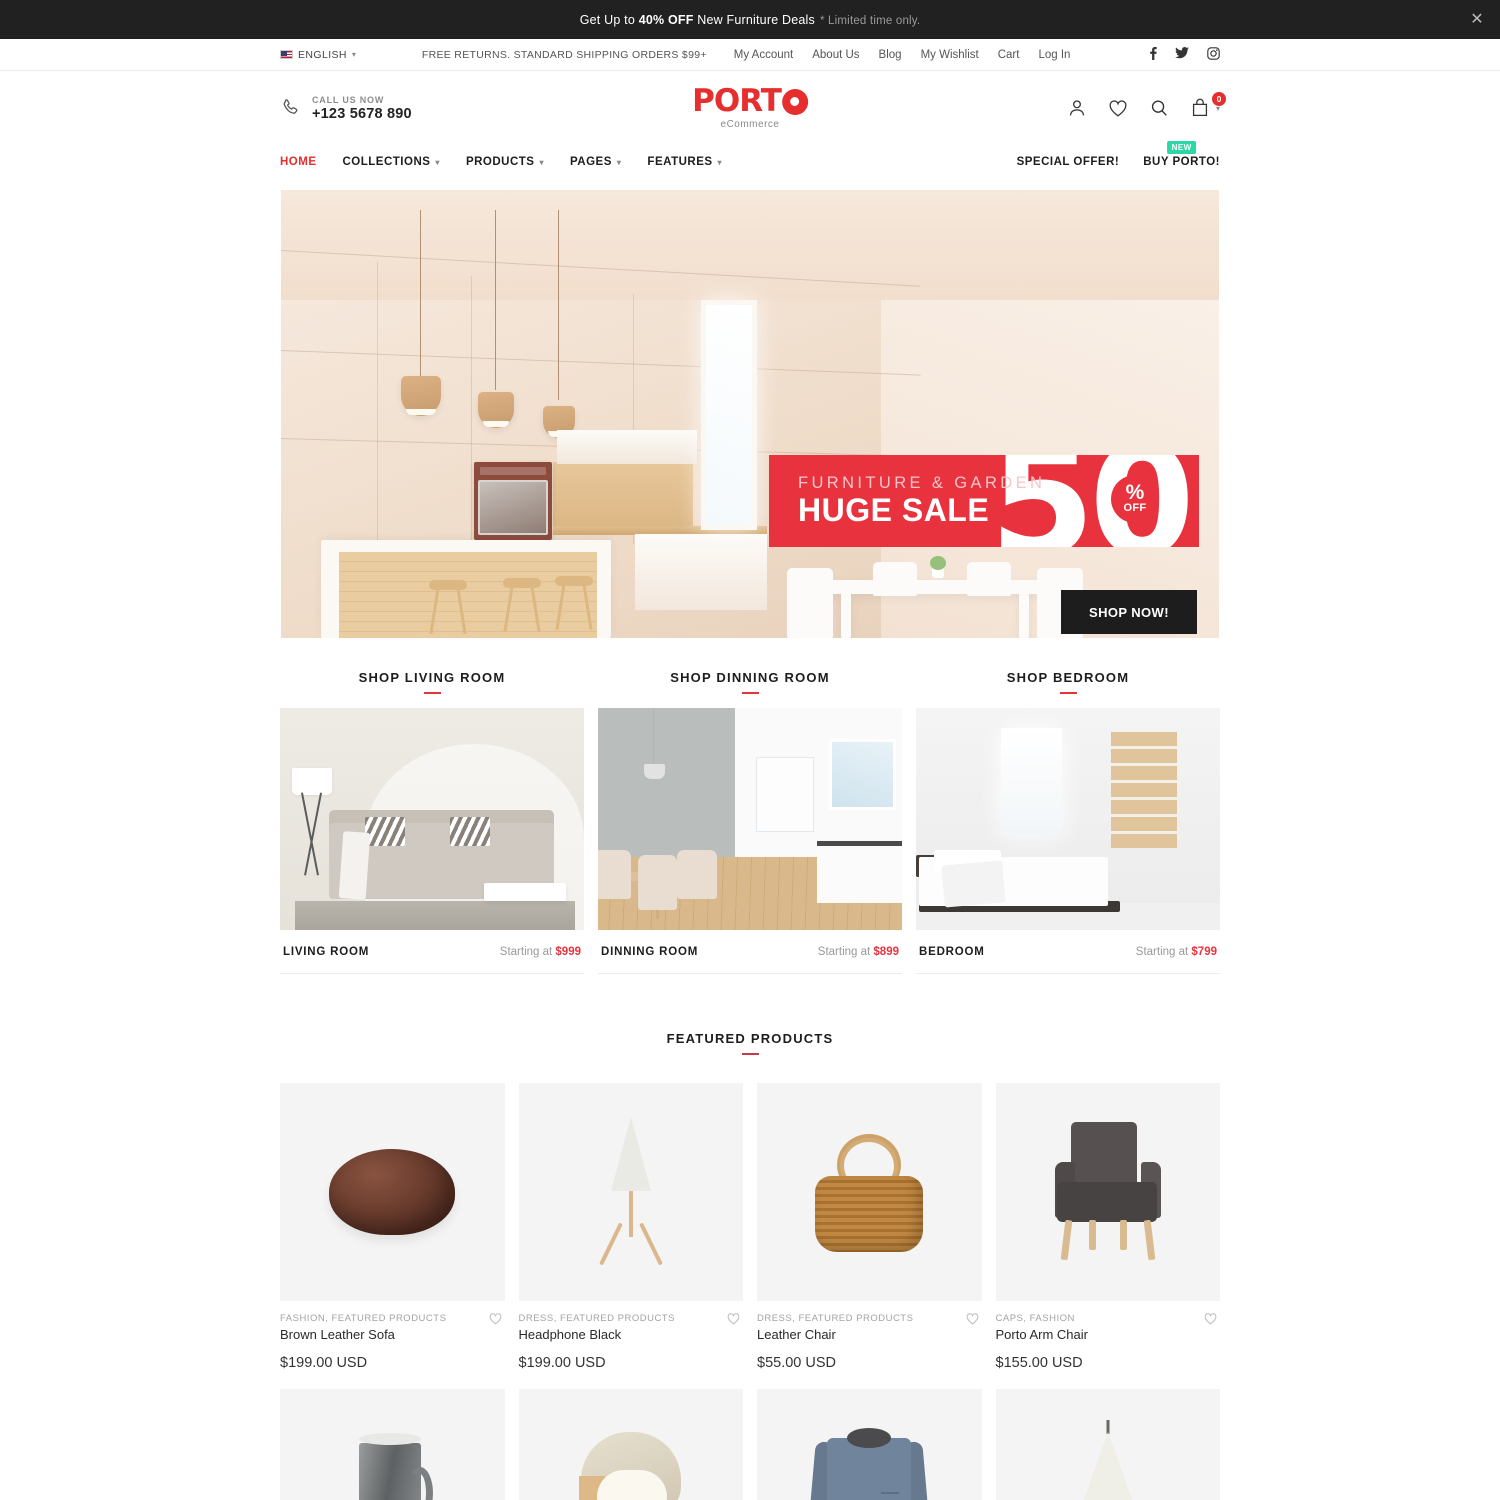 Image resolution: width=1500 pixels, height=1500 pixels. What do you see at coordinates (505, 162) in the screenshot?
I see `nav-item-products: PRODUCTS ▾` at bounding box center [505, 162].